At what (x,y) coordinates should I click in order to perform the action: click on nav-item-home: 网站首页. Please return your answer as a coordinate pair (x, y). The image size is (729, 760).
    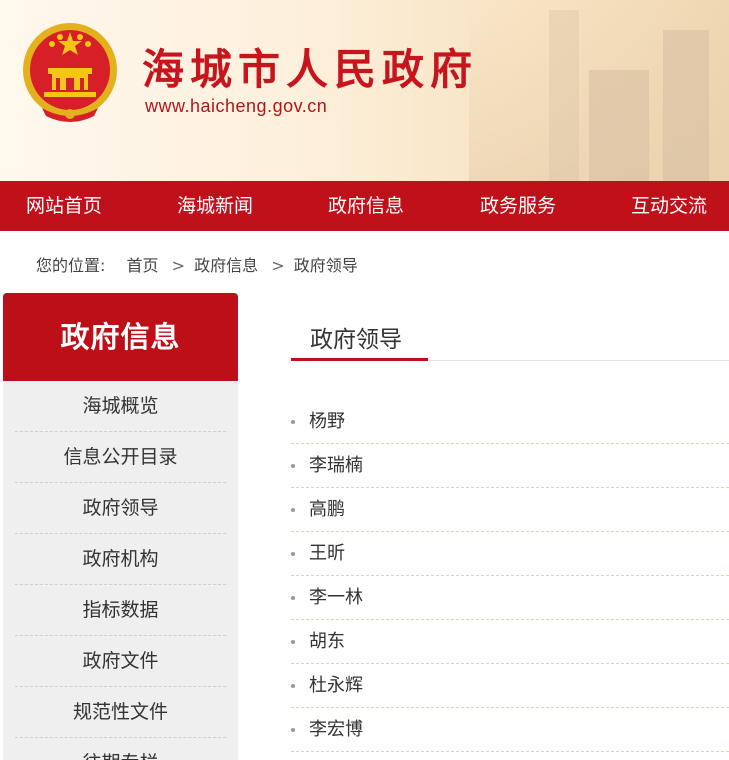
    Looking at the image, I should click on (64, 206).